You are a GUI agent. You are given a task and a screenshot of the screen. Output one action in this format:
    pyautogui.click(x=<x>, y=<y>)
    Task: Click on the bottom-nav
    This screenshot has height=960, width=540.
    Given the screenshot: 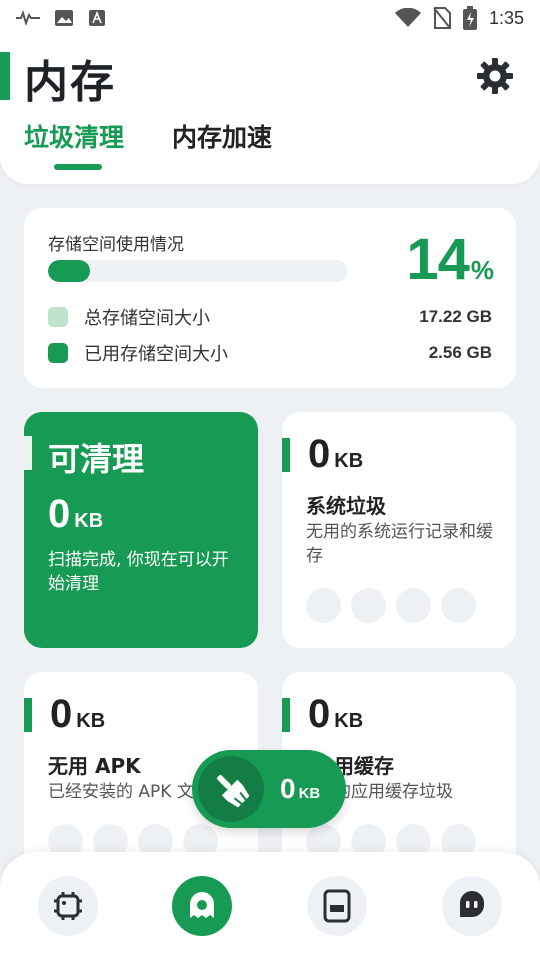 What is the action you would take?
    pyautogui.click(x=270, y=906)
    